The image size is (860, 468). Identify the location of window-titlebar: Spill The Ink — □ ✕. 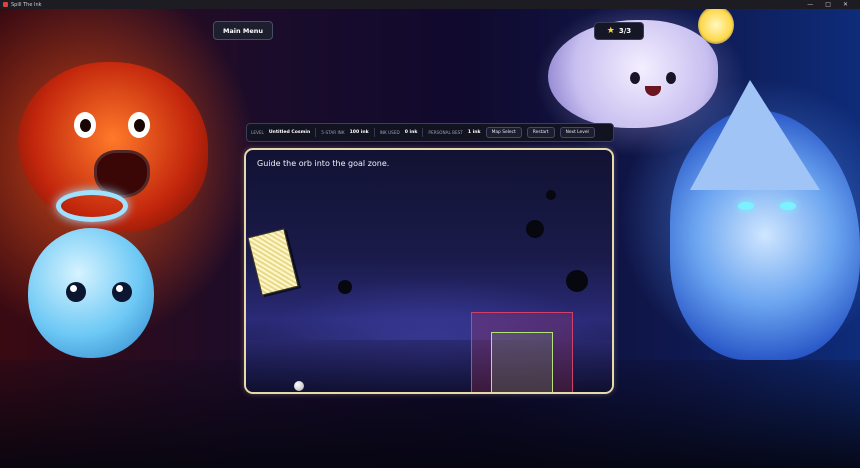
(430, 4).